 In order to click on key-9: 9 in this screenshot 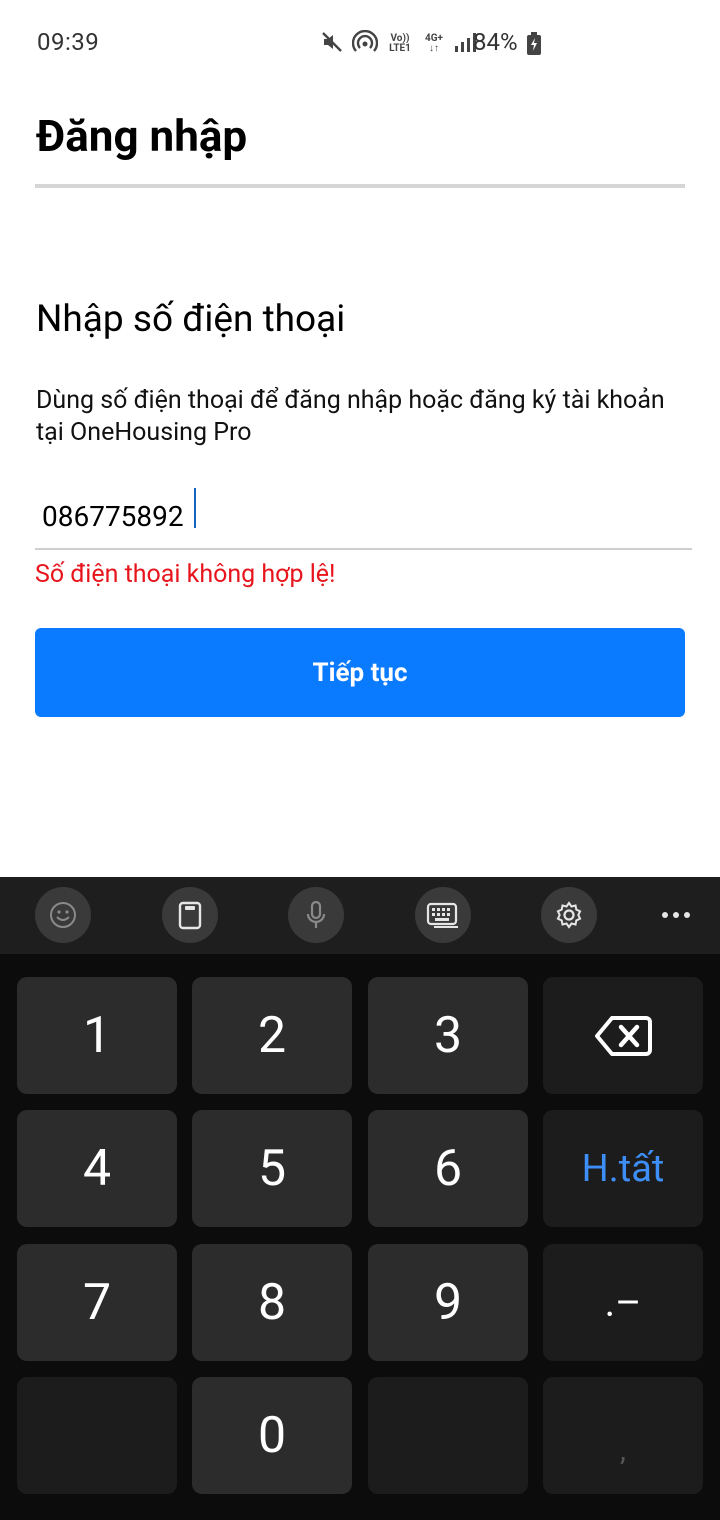, I will do `click(448, 1302)`.